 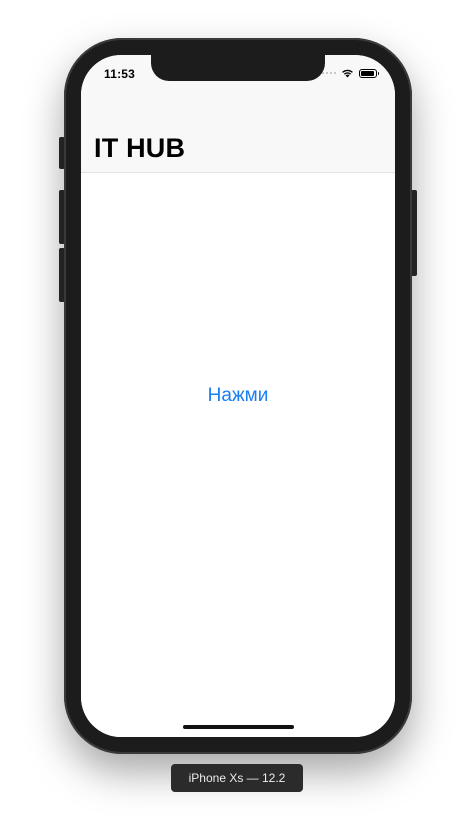 I want to click on press-button: Нажми, so click(x=238, y=396).